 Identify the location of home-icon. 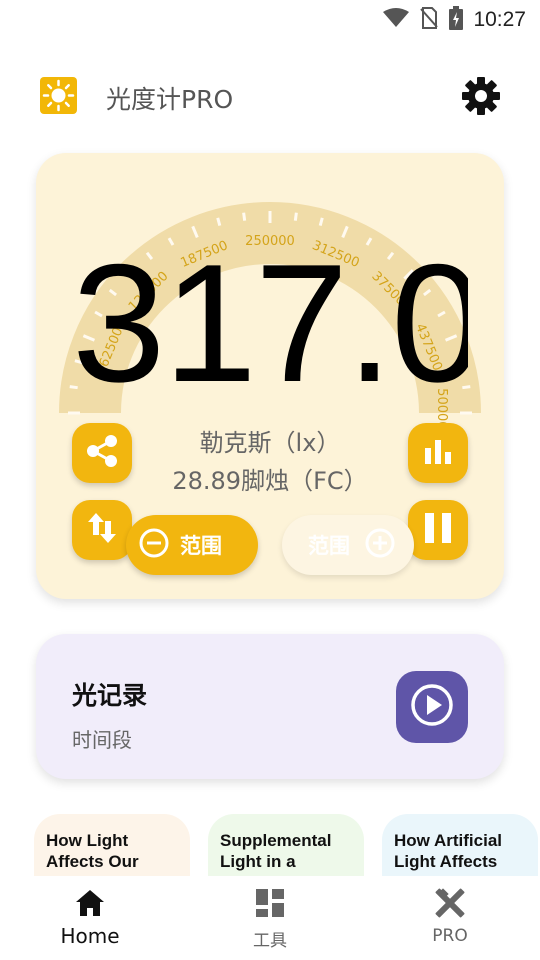
(90, 903).